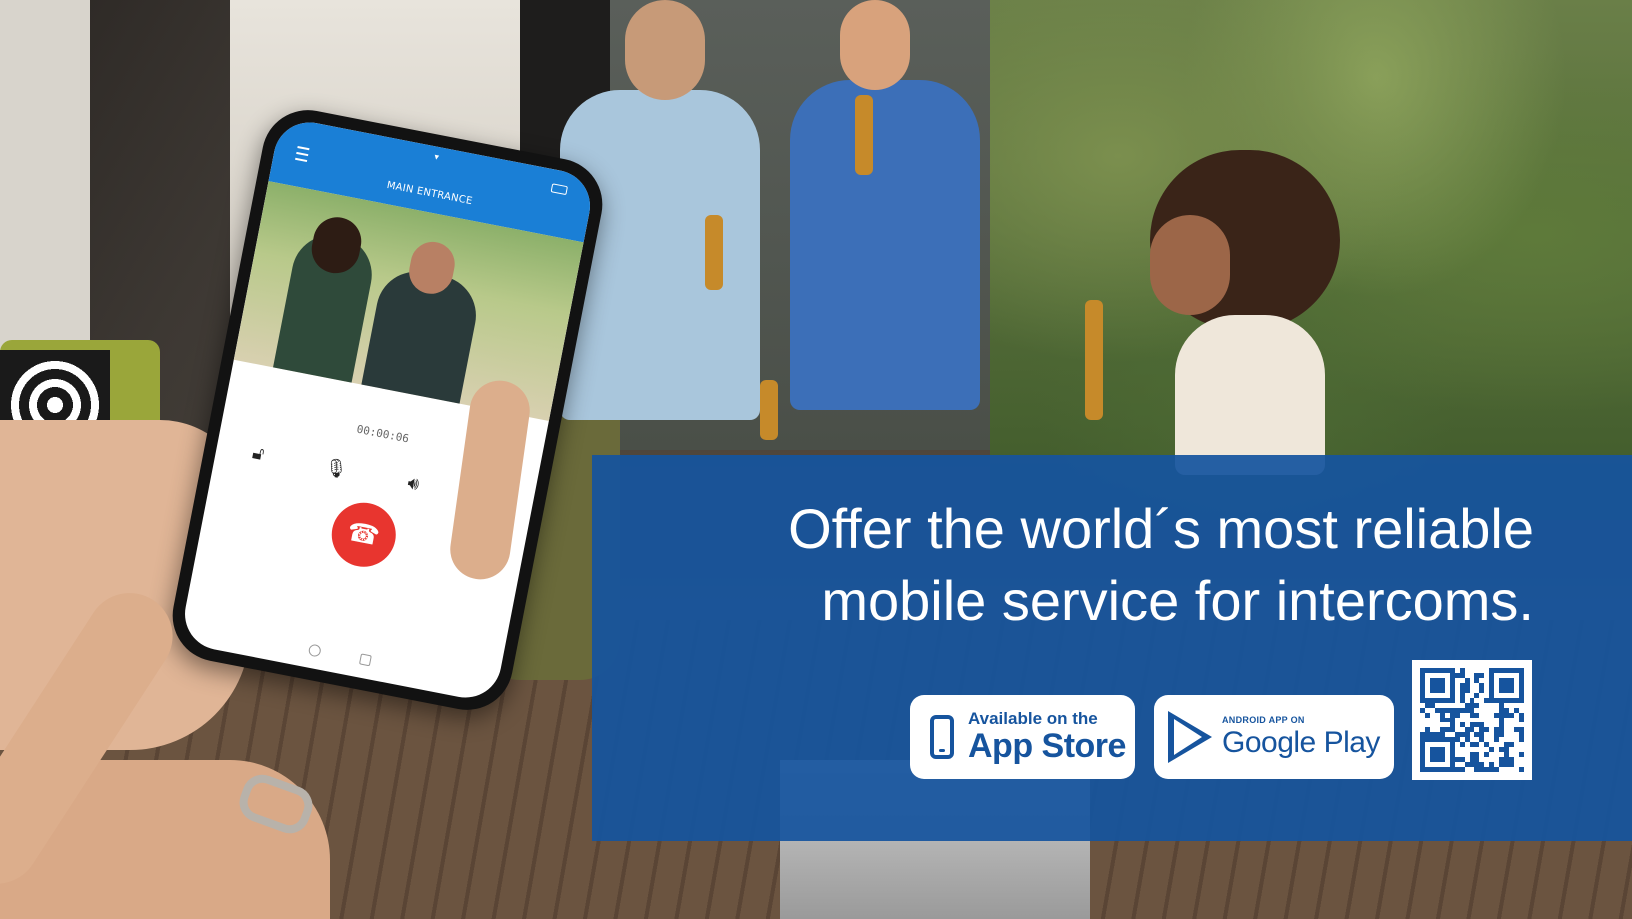 Image resolution: width=1632 pixels, height=919 pixels. Describe the element at coordinates (1047, 746) in the screenshot. I see `app-store-badge-big: App Store` at that location.